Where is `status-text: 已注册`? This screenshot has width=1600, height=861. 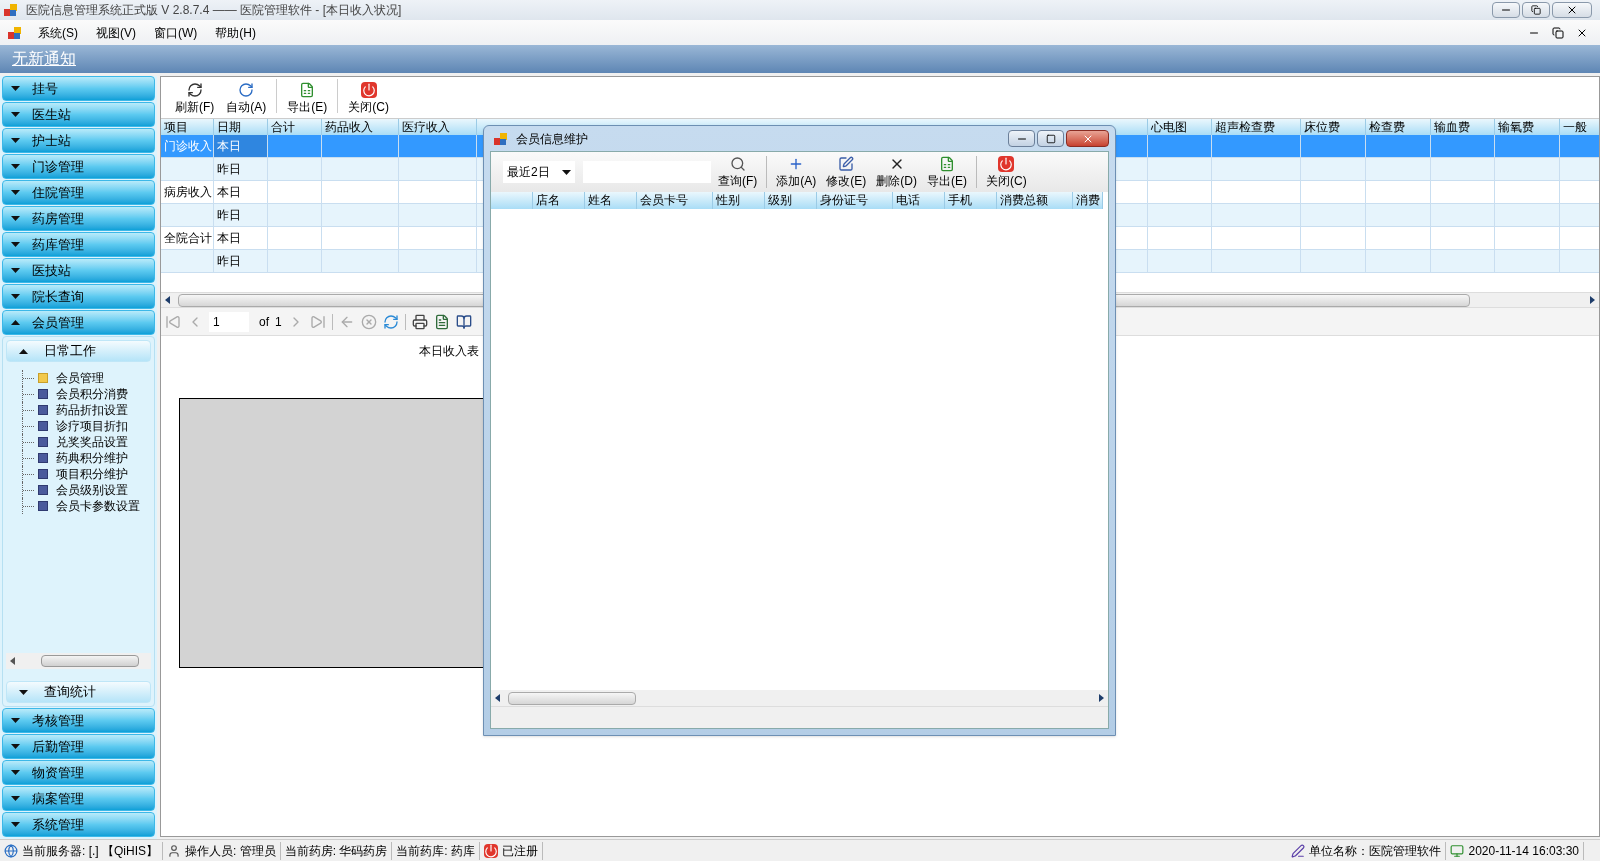 status-text: 已注册 is located at coordinates (520, 851).